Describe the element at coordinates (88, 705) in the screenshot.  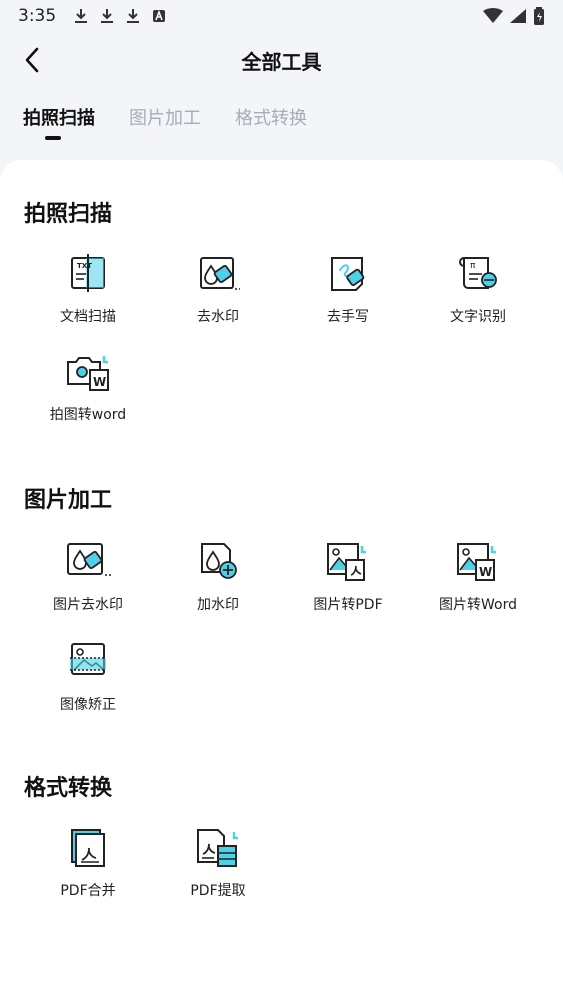
I see `tool-label: 图像矫正` at that location.